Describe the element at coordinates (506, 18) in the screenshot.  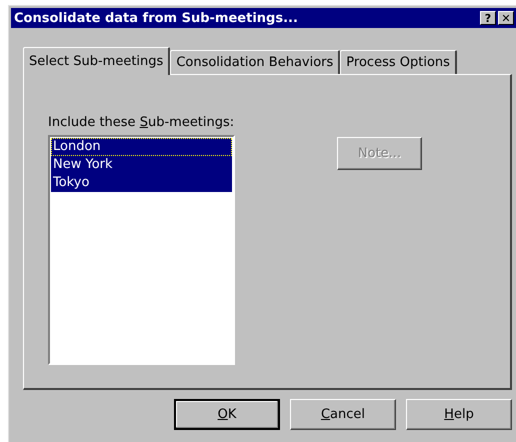
I see `close-button: ✕` at that location.